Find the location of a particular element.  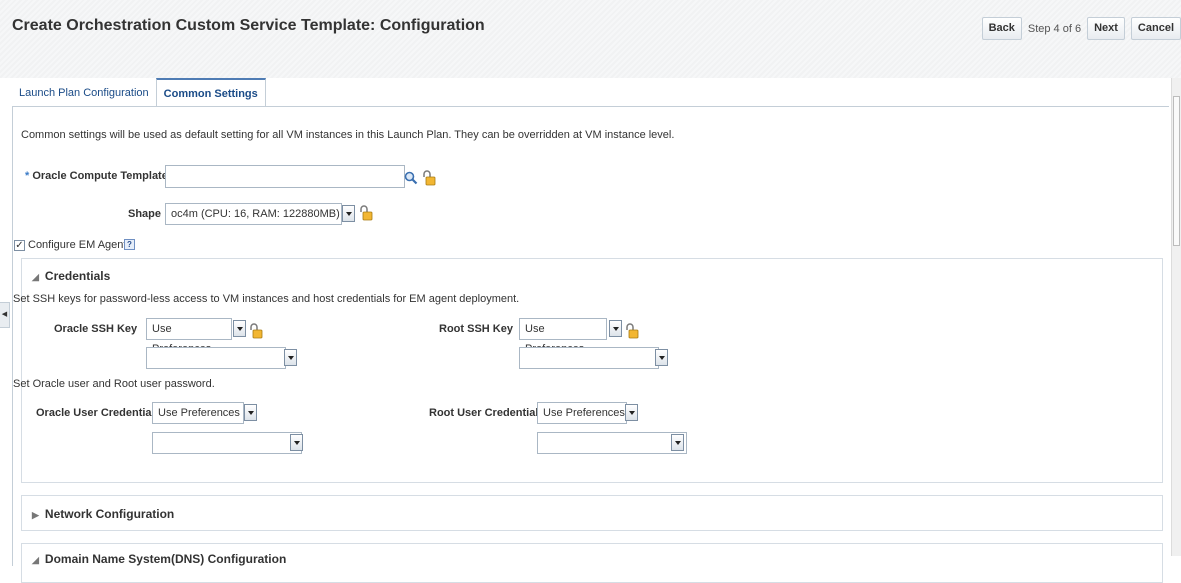

root-ssh-key-detail-select is located at coordinates (589, 358).